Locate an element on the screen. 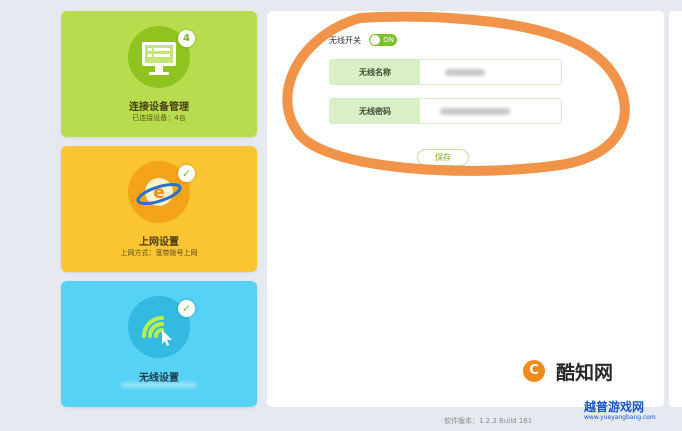 This screenshot has height=431, width=682. device-count-badge: 4 is located at coordinates (186, 38).